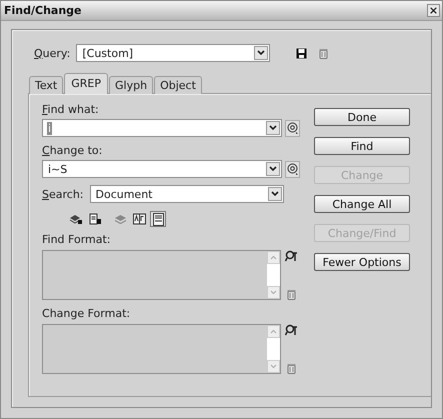  Describe the element at coordinates (433, 10) in the screenshot. I see `close-button: ×` at that location.